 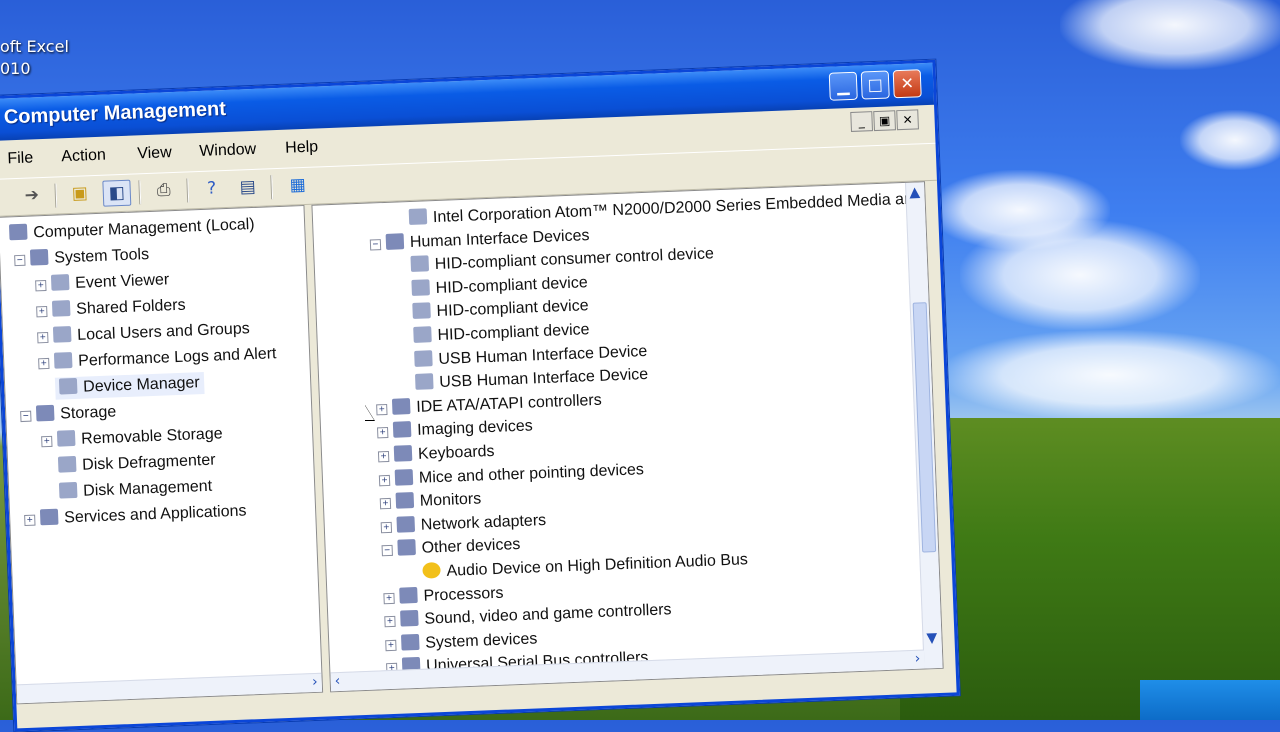 I want to click on device-tree-item-label: USB Human Interface Device, so click(x=543, y=355).